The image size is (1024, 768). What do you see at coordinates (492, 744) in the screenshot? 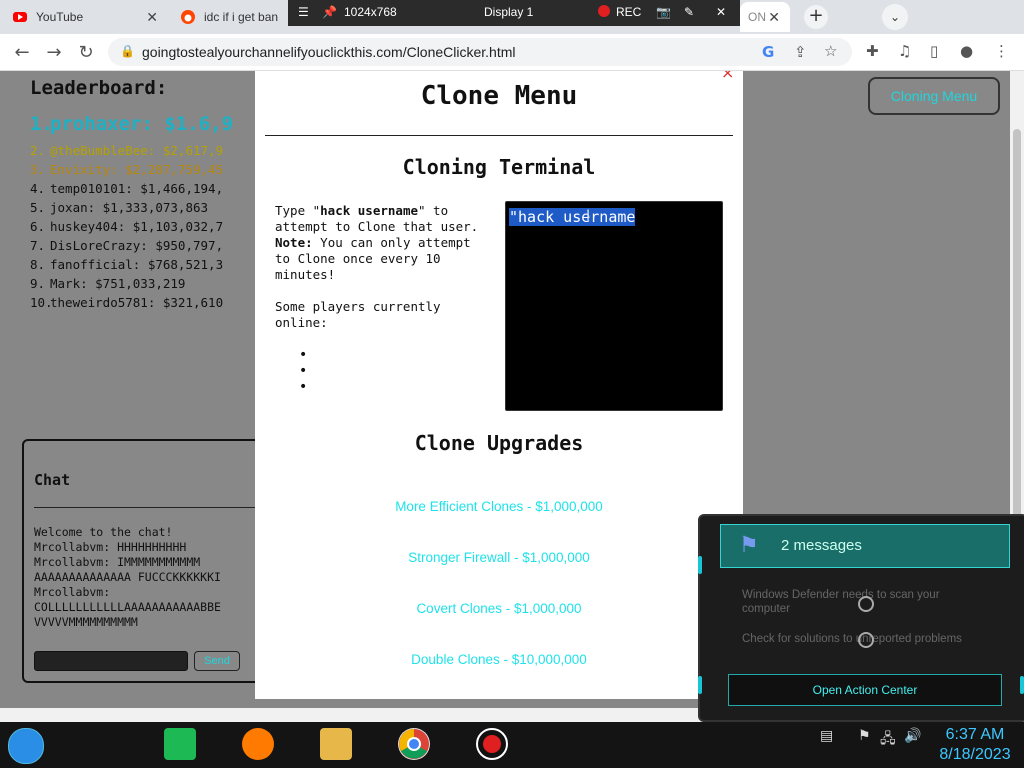
I see `record-app-icon` at bounding box center [492, 744].